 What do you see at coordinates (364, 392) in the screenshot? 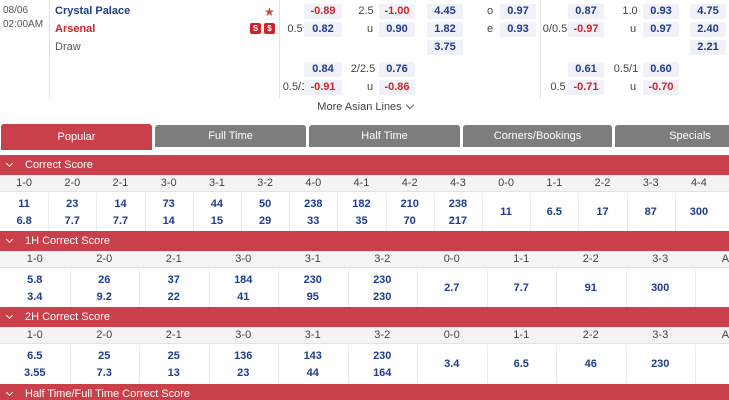
I see `section-header-htft-correct-score: Half Time/Full Time Correct Score` at bounding box center [364, 392].